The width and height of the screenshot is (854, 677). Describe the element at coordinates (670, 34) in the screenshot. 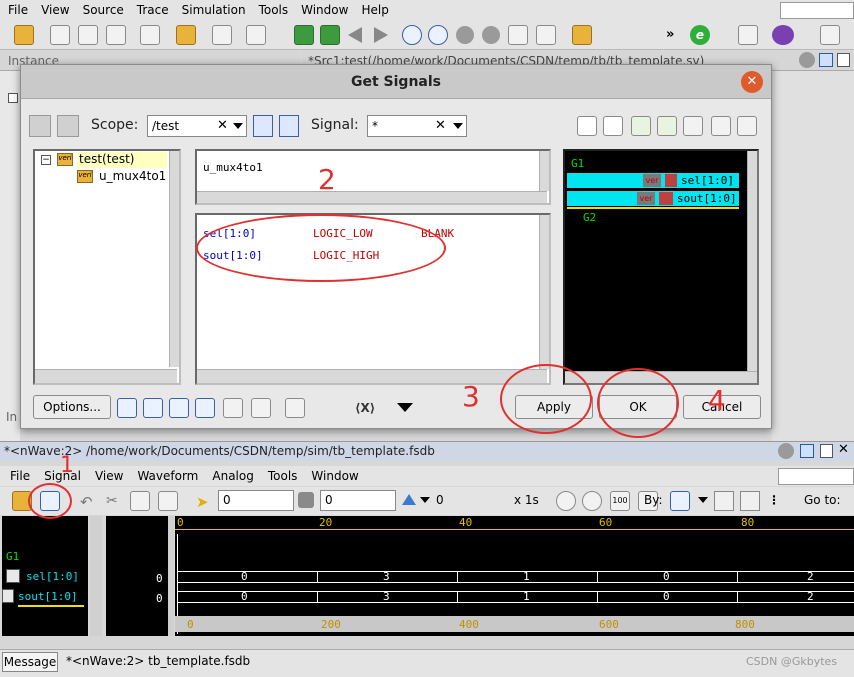

I see `overflow-chevron-icon: »` at that location.